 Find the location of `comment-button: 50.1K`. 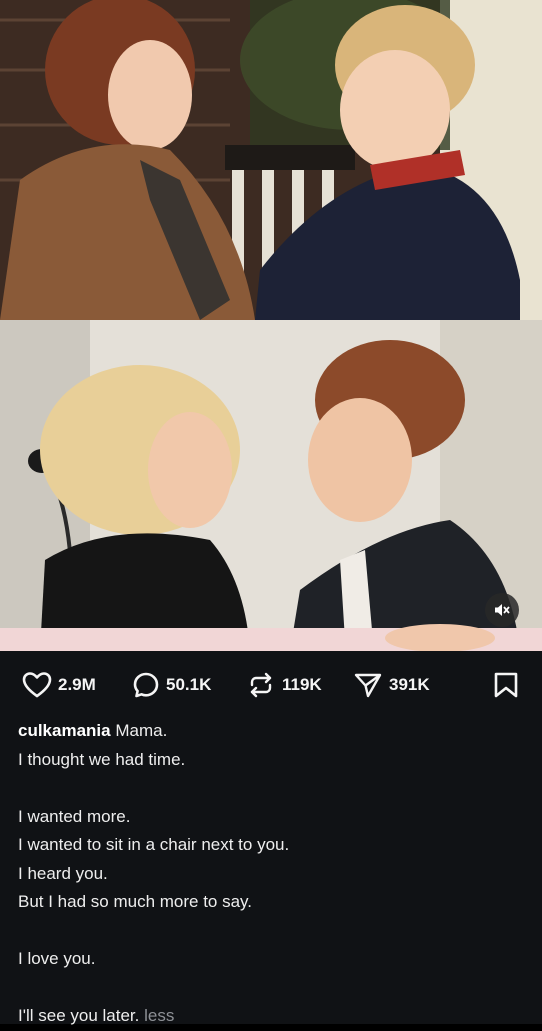

comment-button: 50.1K is located at coordinates (171, 685).